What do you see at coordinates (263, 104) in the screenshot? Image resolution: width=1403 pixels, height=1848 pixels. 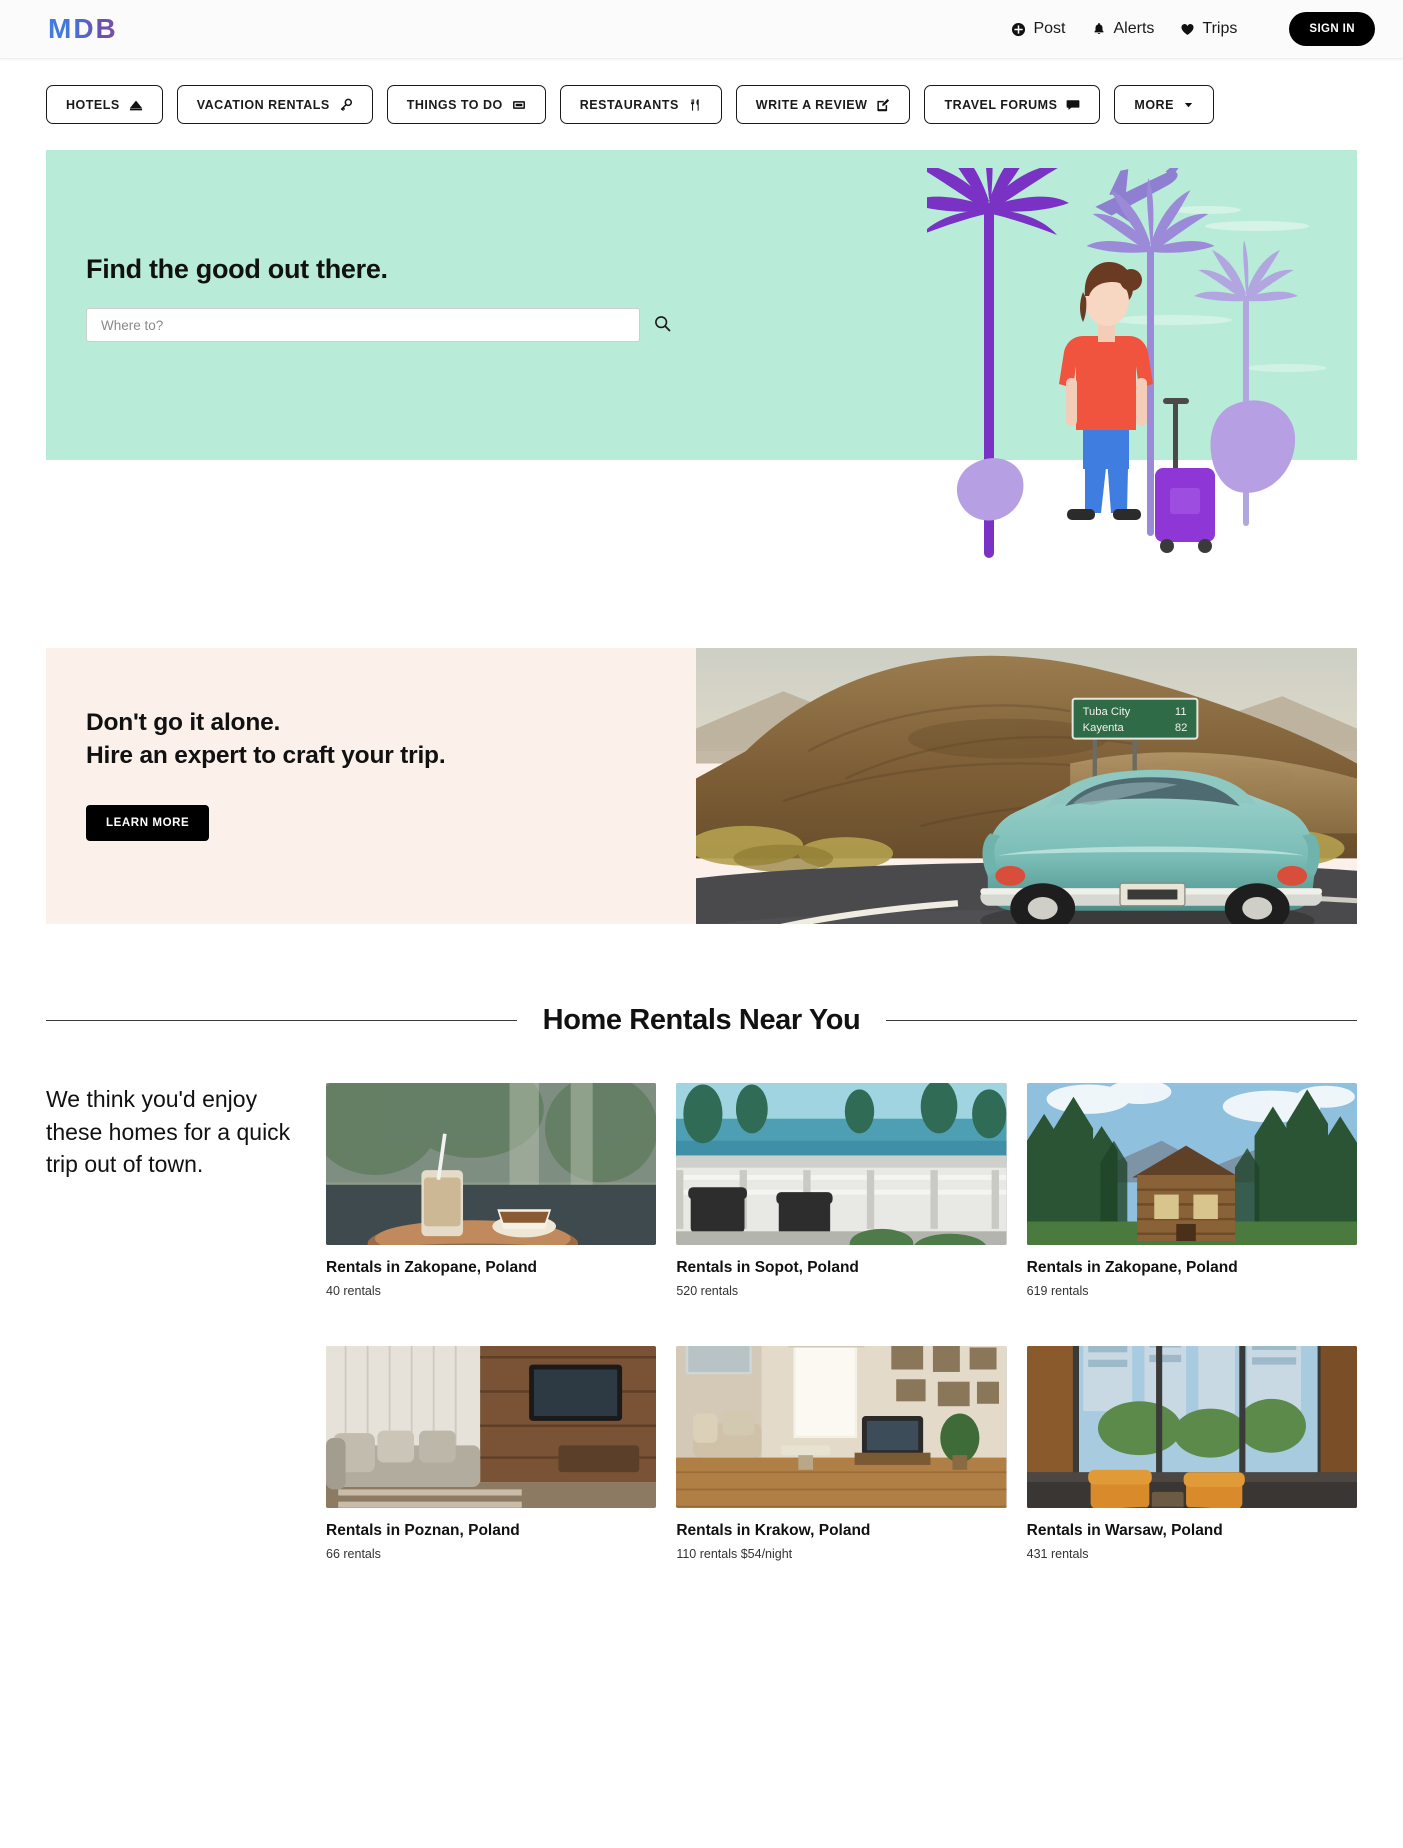 I see `category-label-vacation-rentals: VACATION RENTALS` at bounding box center [263, 104].